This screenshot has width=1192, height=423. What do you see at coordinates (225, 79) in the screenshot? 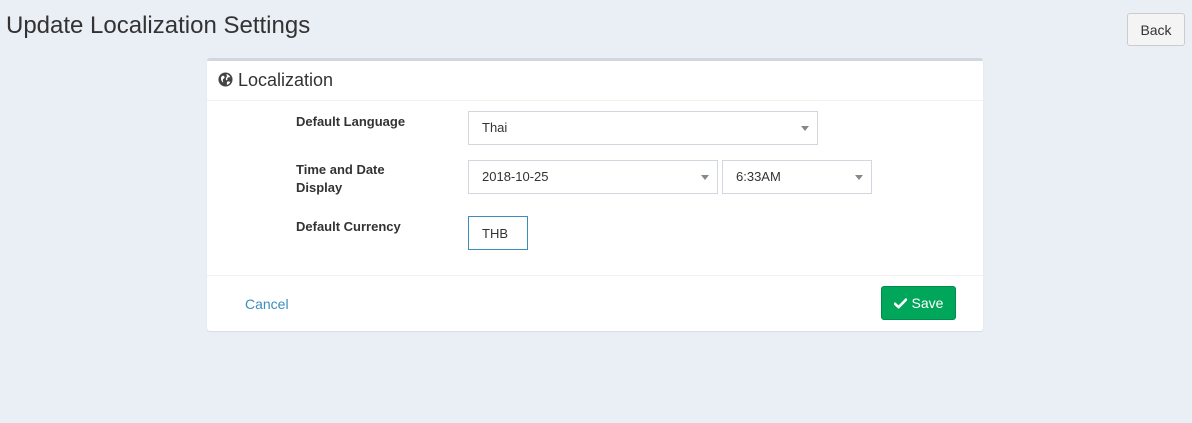
I see `globe-icon` at bounding box center [225, 79].